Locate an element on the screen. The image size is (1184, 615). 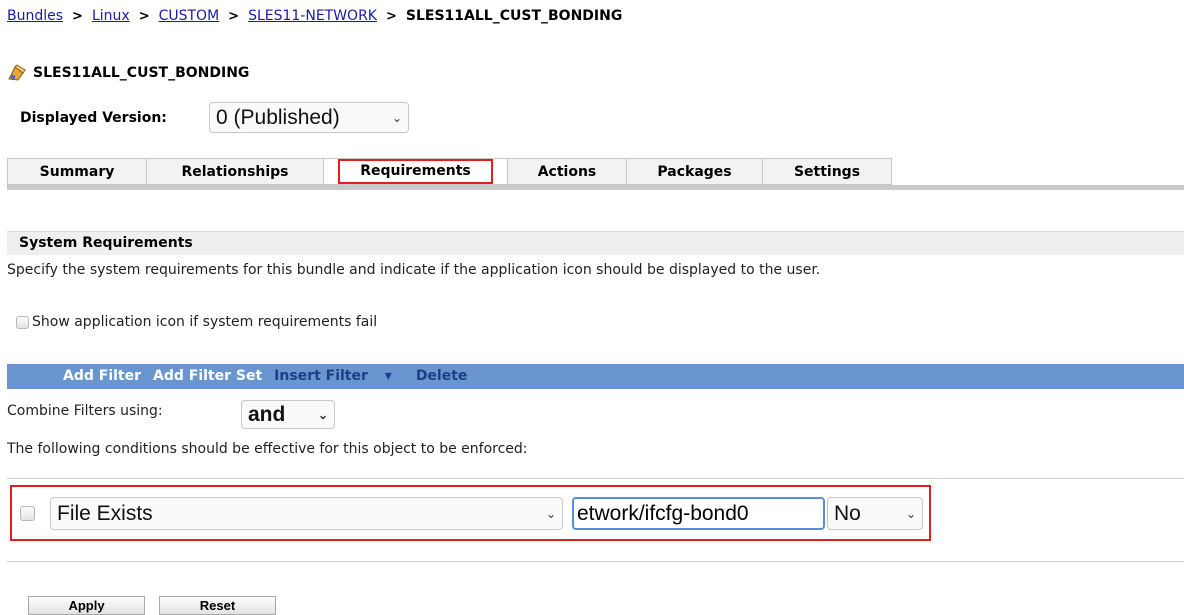
tab-label: Settings is located at coordinates (827, 171).